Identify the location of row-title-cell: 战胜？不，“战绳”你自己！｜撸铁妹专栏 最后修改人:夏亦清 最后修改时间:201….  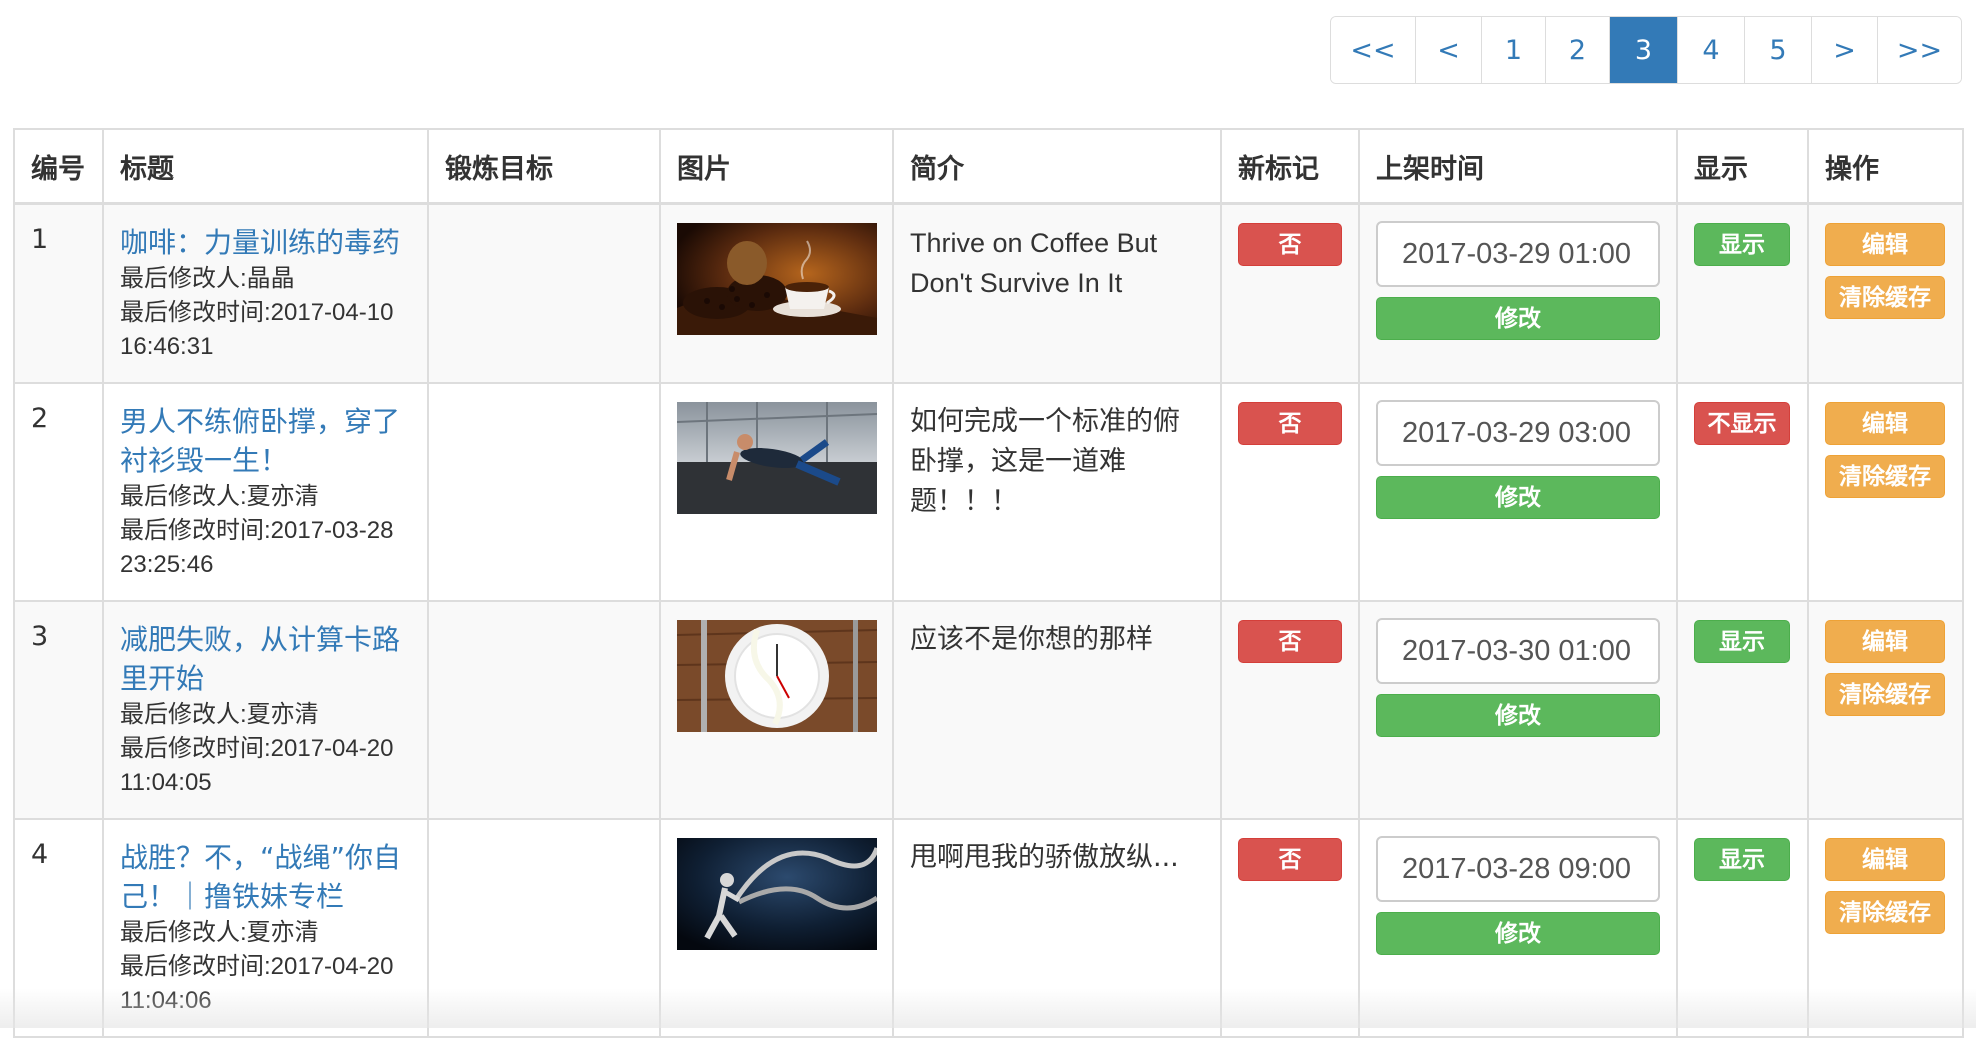
(265, 928).